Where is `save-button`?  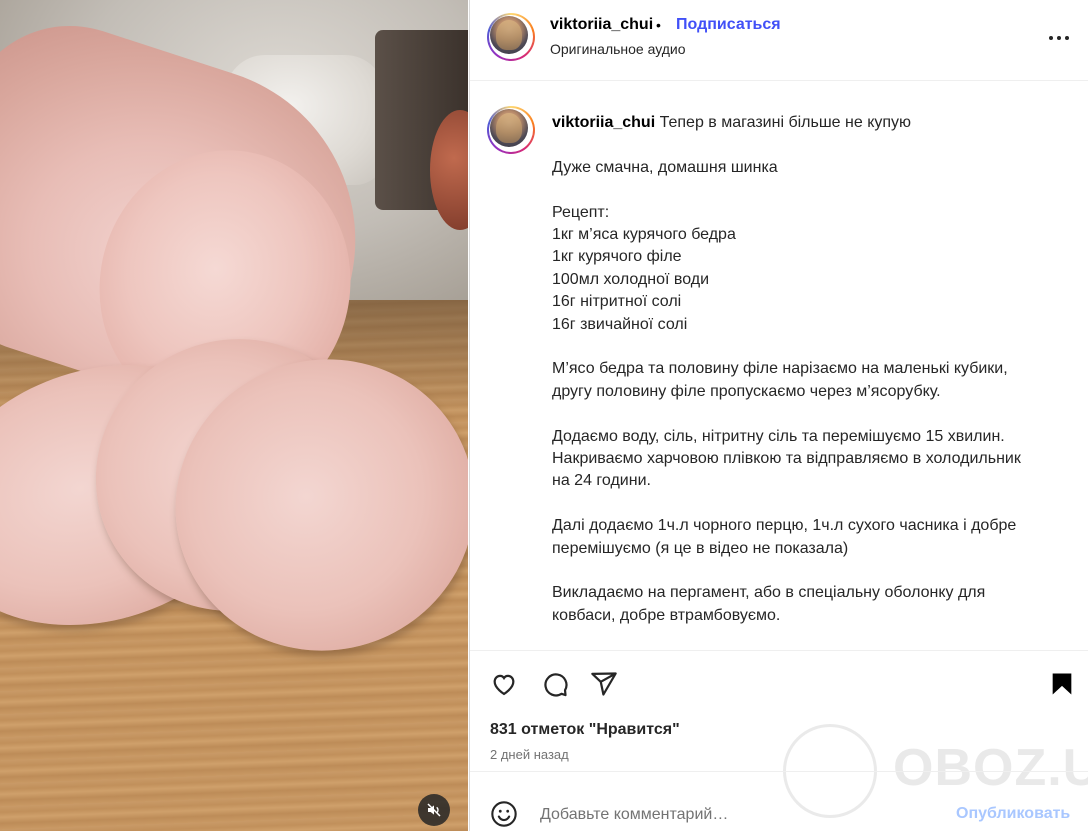 save-button is located at coordinates (1062, 684).